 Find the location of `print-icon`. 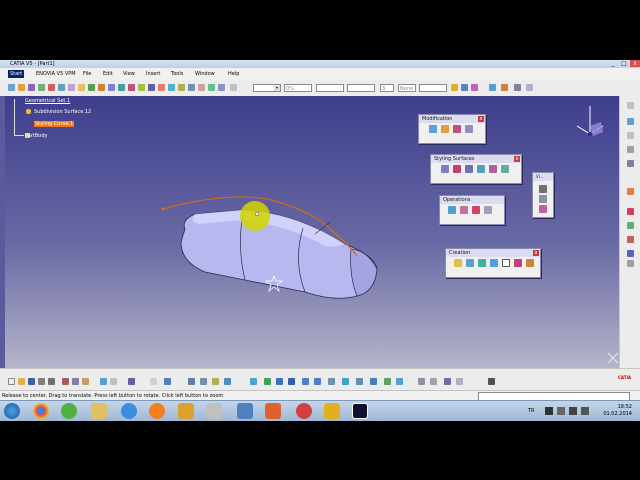

print-icon is located at coordinates (41, 381).